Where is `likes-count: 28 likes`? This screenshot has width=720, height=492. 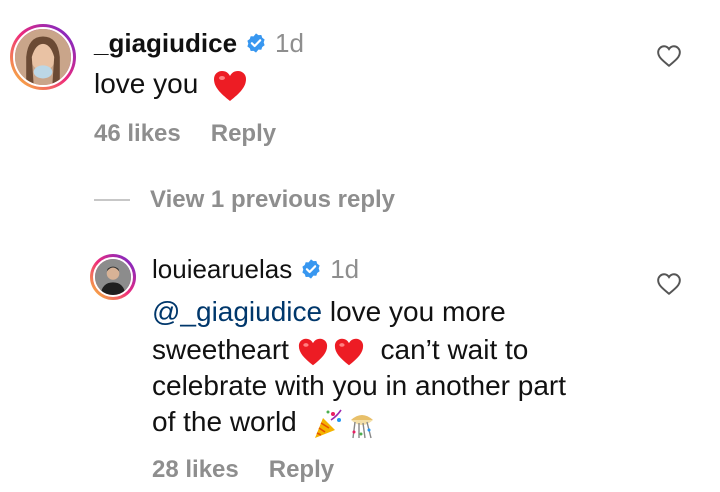
likes-count: 28 likes is located at coordinates (195, 470).